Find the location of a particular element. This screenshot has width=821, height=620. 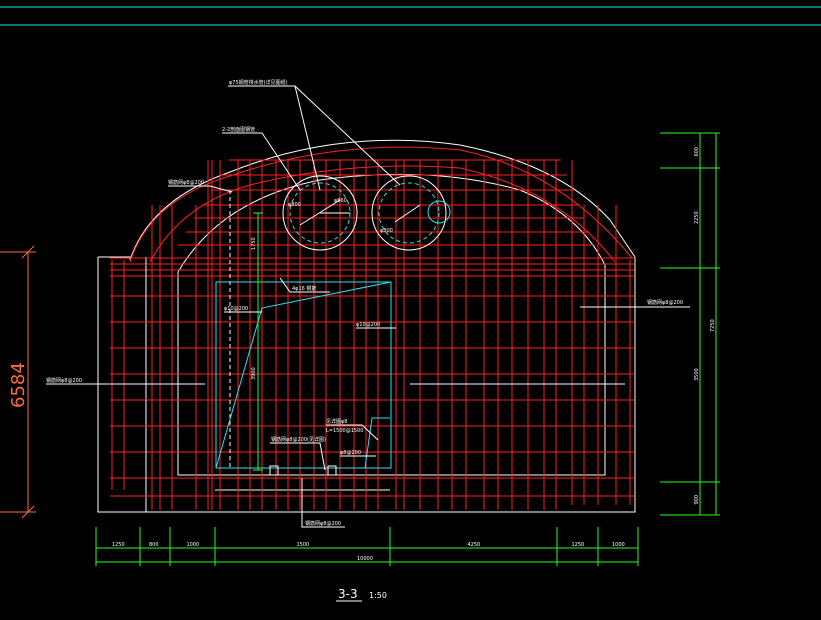

left-pipe-label-2: φ860 is located at coordinates (340, 201).